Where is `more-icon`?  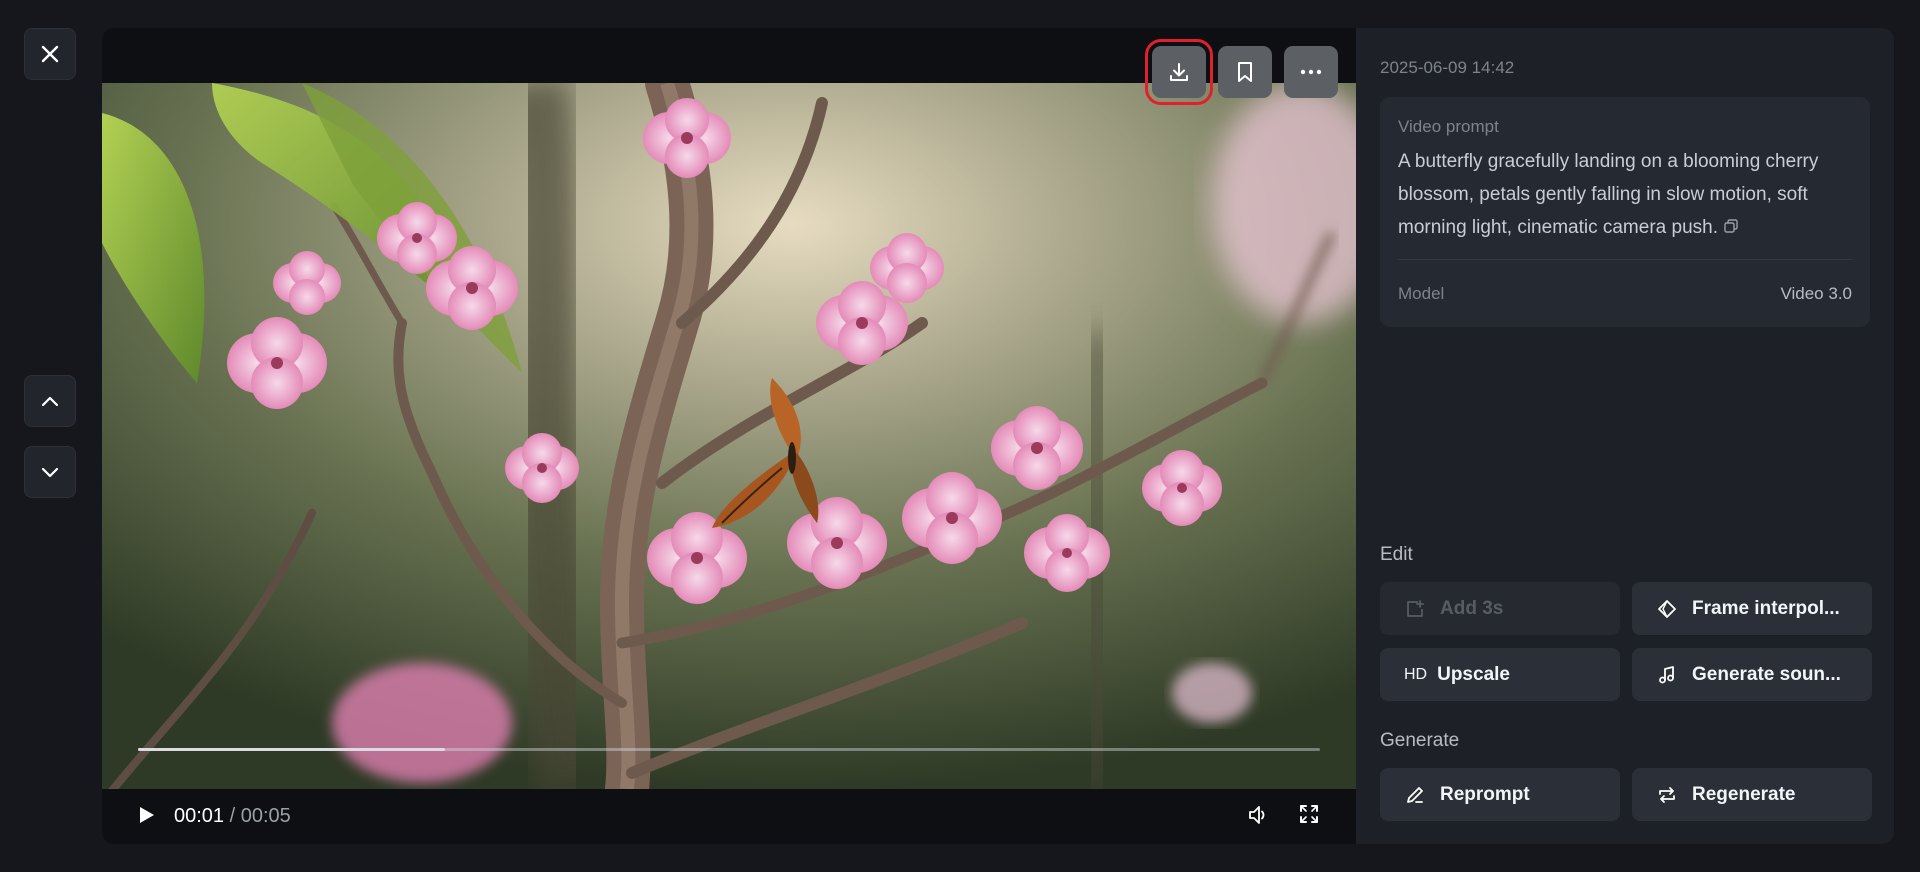 more-icon is located at coordinates (1311, 72).